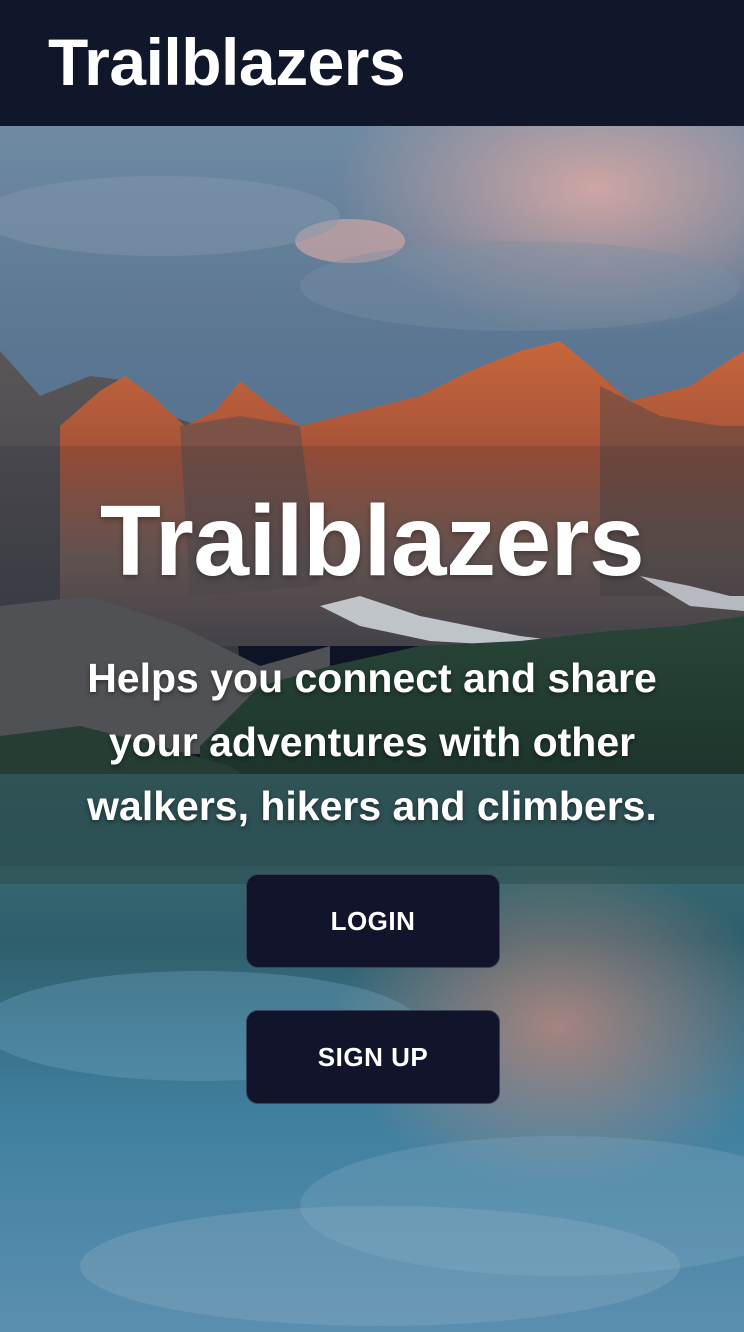  Describe the element at coordinates (373, 921) in the screenshot. I see `login-button: LOGIN` at that location.